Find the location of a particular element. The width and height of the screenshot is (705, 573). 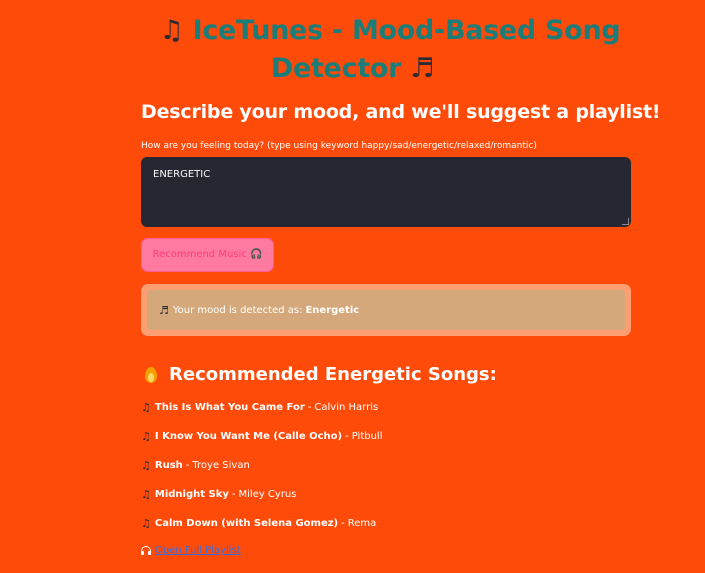

song-title: Calm Down (with Selena Gomez) is located at coordinates (246, 523).